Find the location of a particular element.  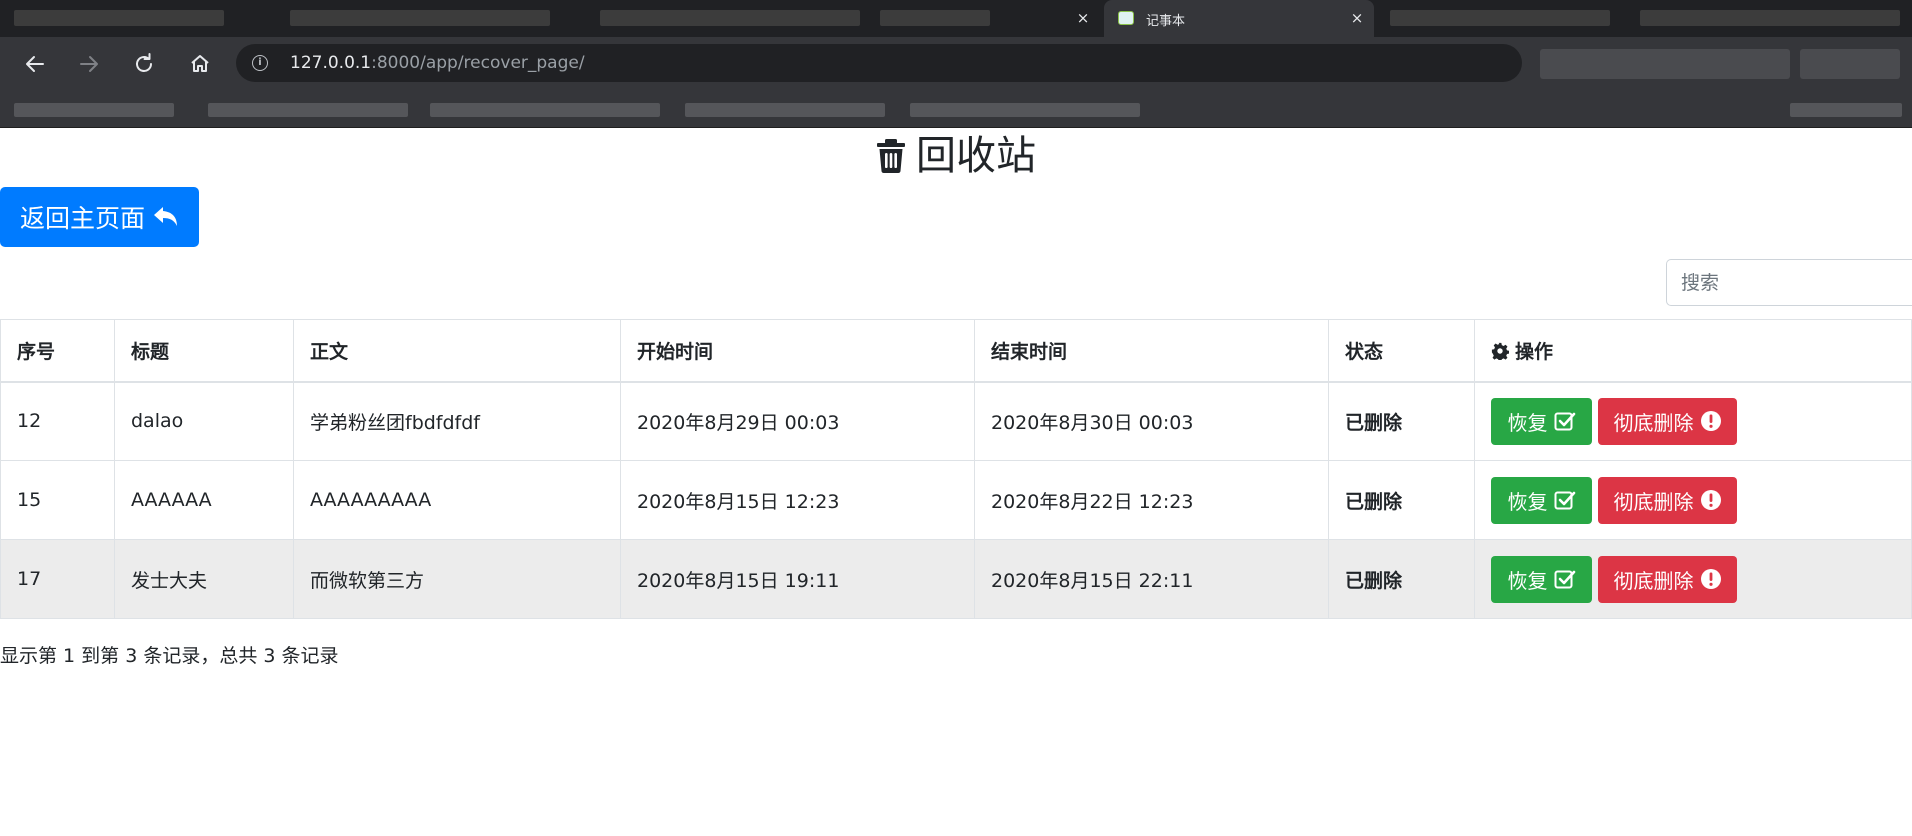

column-header-body: 正文 is located at coordinates (457, 351).